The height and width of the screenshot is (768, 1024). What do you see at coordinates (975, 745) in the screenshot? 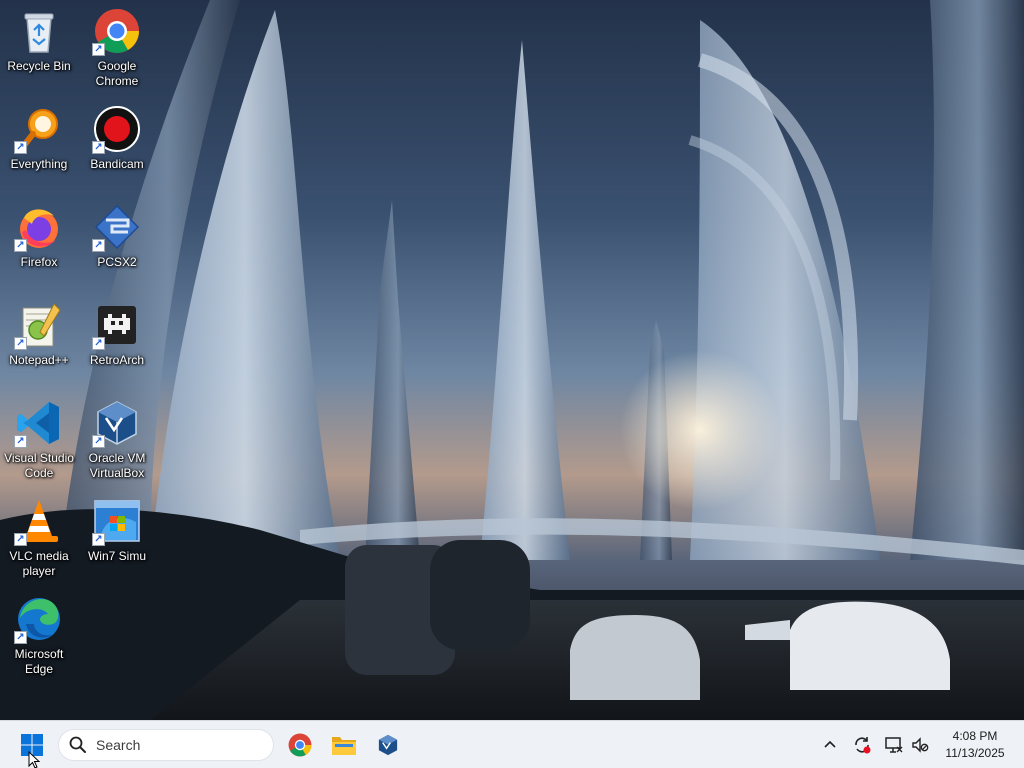
I see `taskbar-clock: 4:08 PM 11/13/2025` at bounding box center [975, 745].